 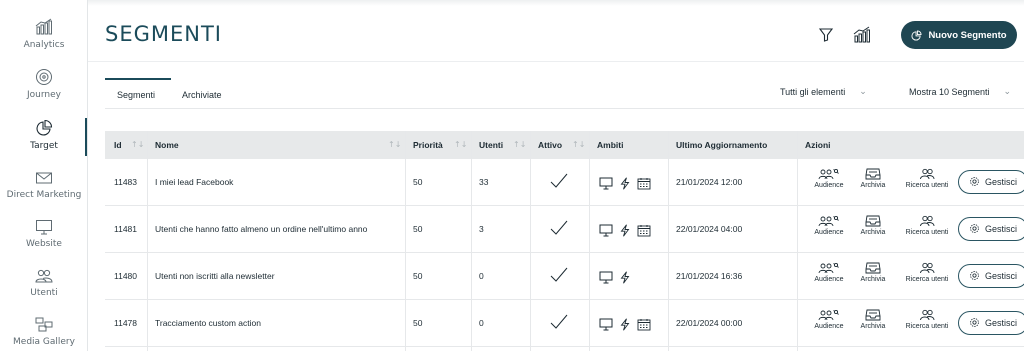 I want to click on header-divider, so click(x=556, y=61).